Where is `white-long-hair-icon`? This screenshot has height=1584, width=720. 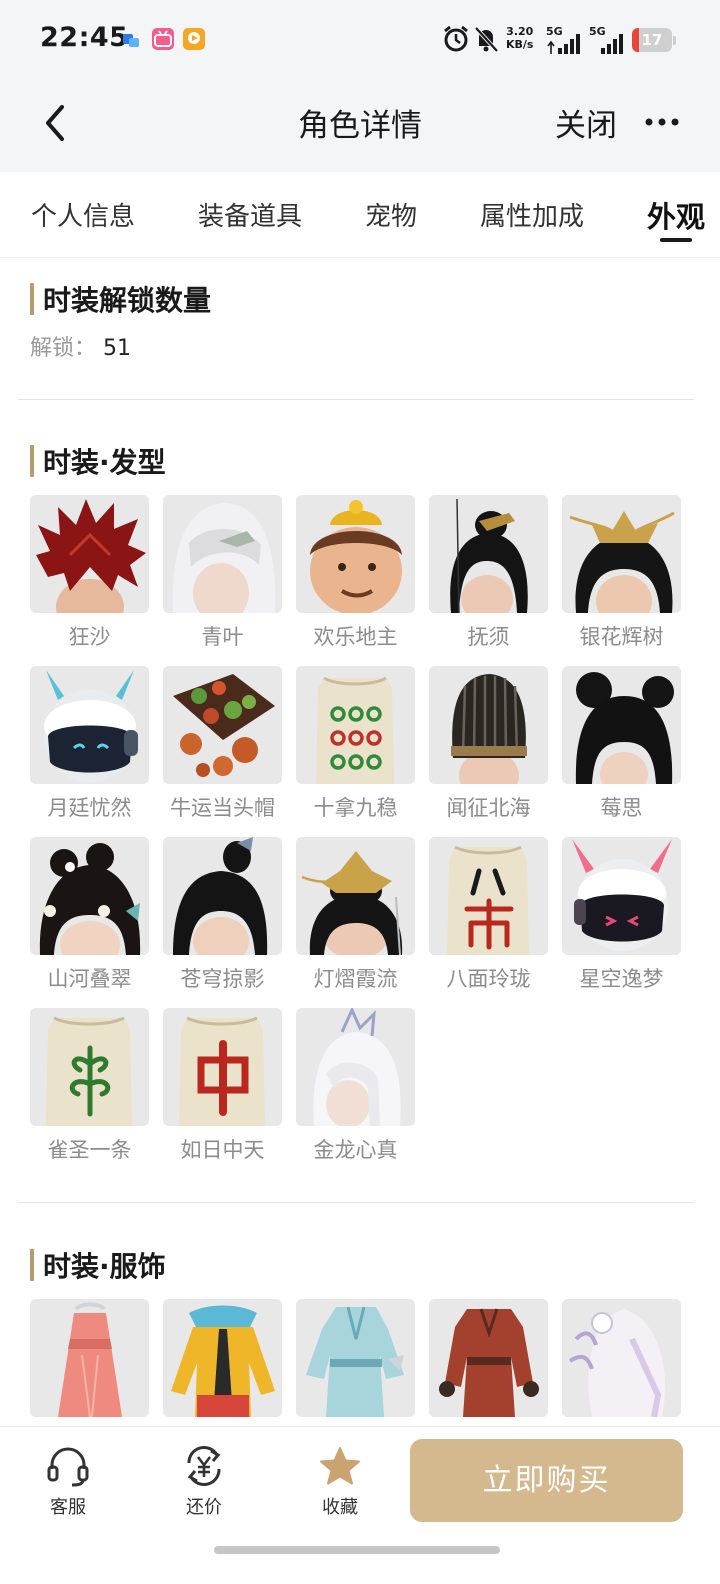 white-long-hair-icon is located at coordinates (355, 1067).